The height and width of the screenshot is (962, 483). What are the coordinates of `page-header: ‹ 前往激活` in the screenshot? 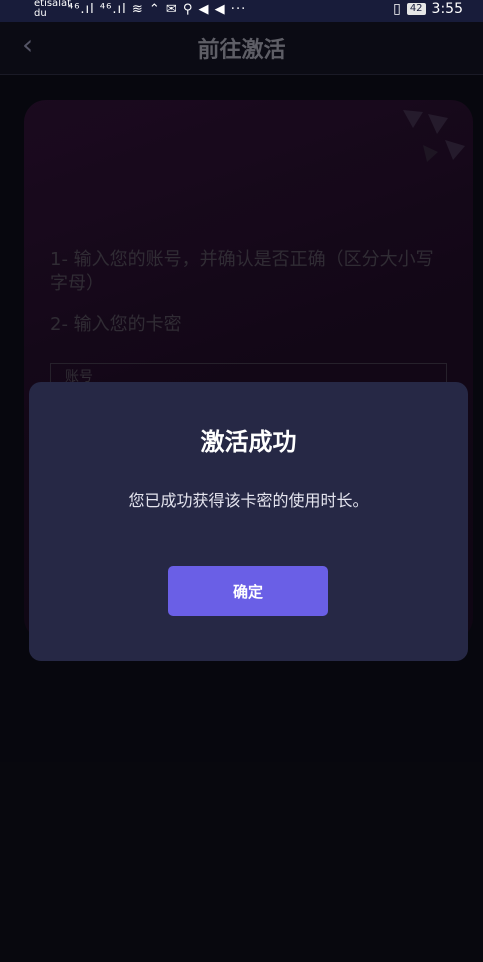 It's located at (241, 48).